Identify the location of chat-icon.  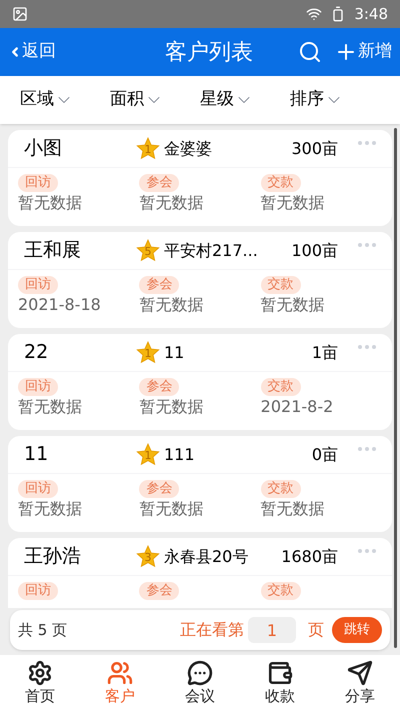
(200, 673).